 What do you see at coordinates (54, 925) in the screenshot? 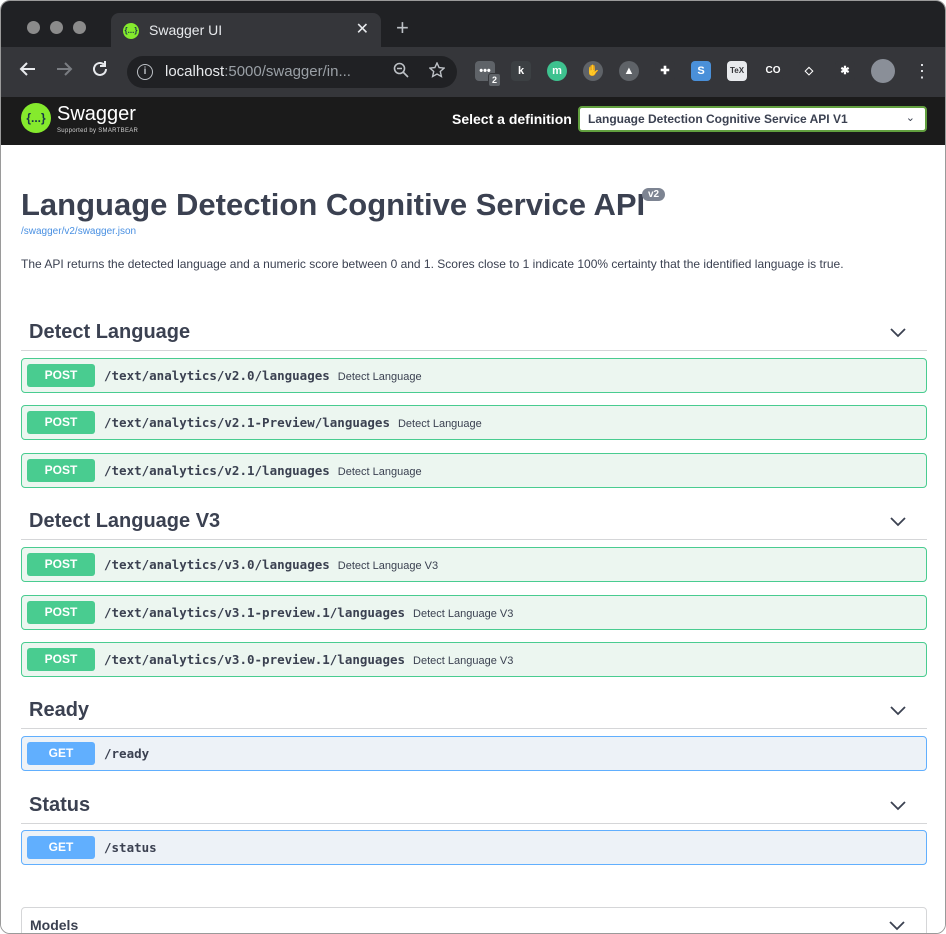
I see `models-title: Models` at bounding box center [54, 925].